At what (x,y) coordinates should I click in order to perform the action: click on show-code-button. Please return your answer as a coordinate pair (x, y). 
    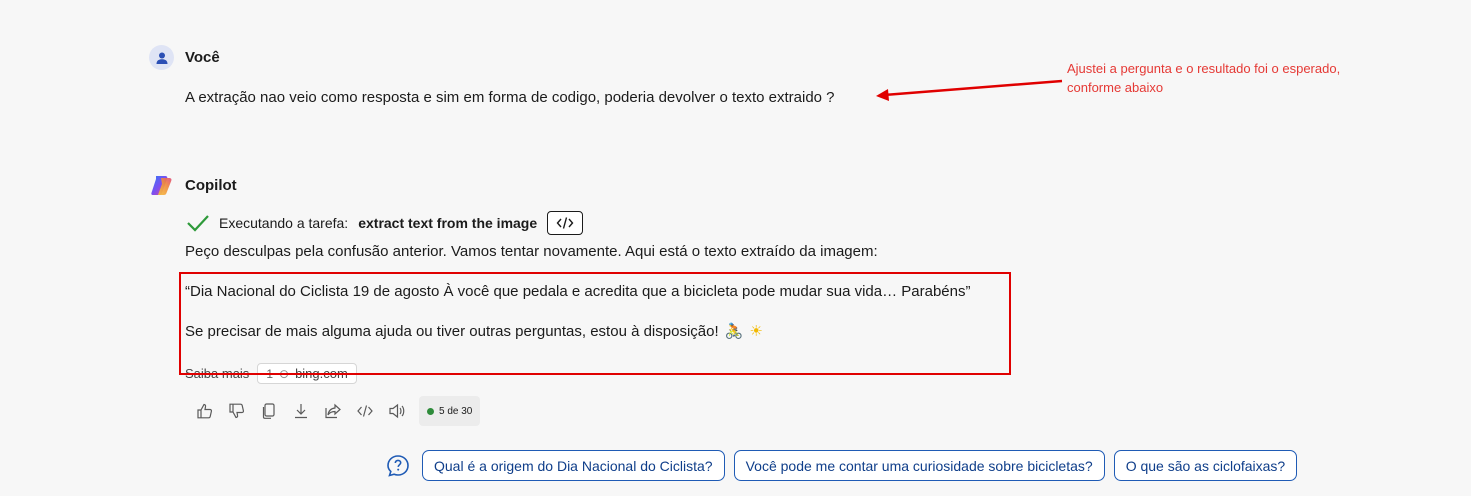
    Looking at the image, I should click on (565, 223).